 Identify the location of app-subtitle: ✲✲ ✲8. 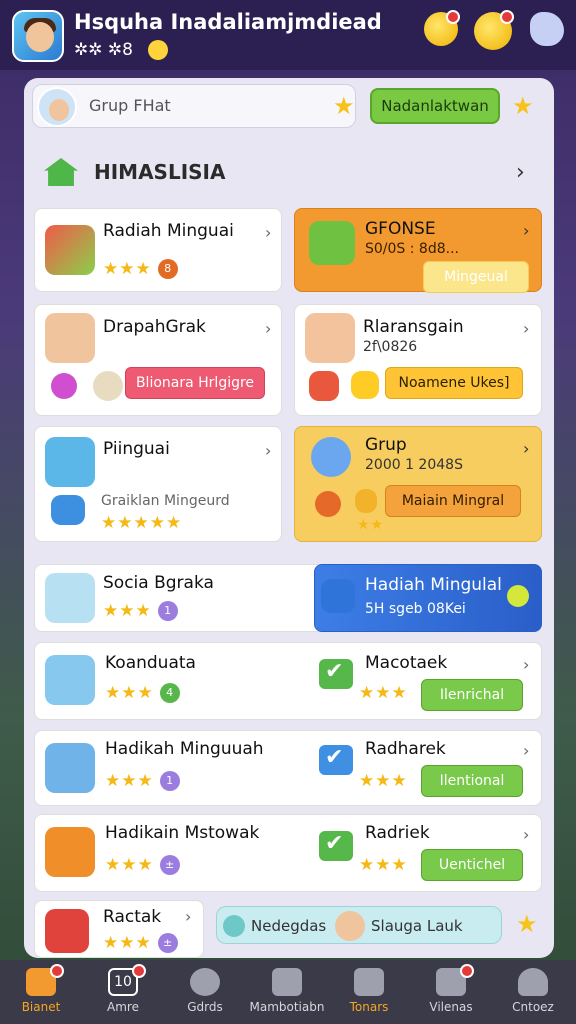
(103, 50).